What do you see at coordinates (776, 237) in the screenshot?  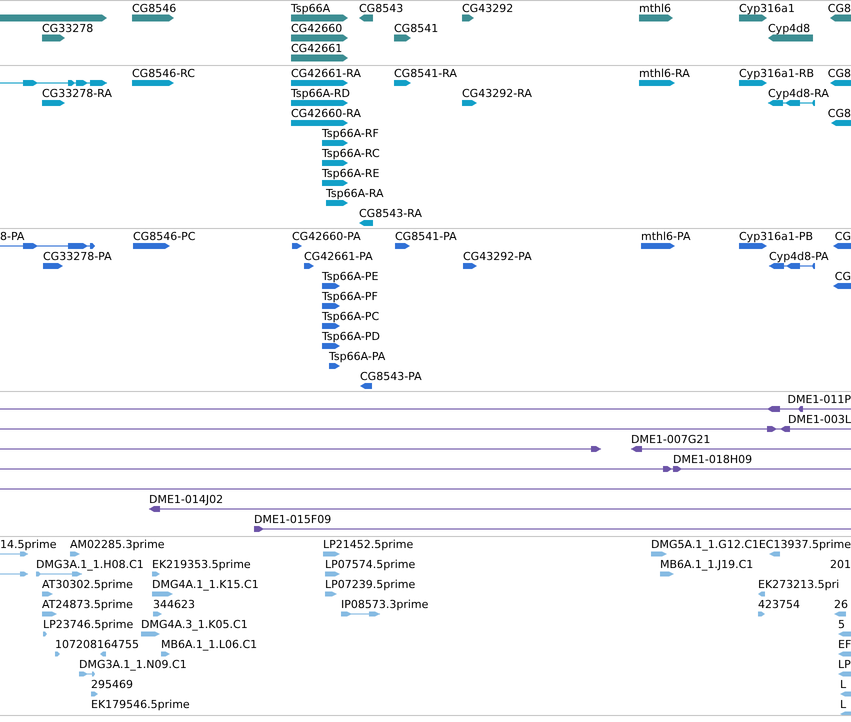 I see `feature-label: Cyp316a1-PB` at bounding box center [776, 237].